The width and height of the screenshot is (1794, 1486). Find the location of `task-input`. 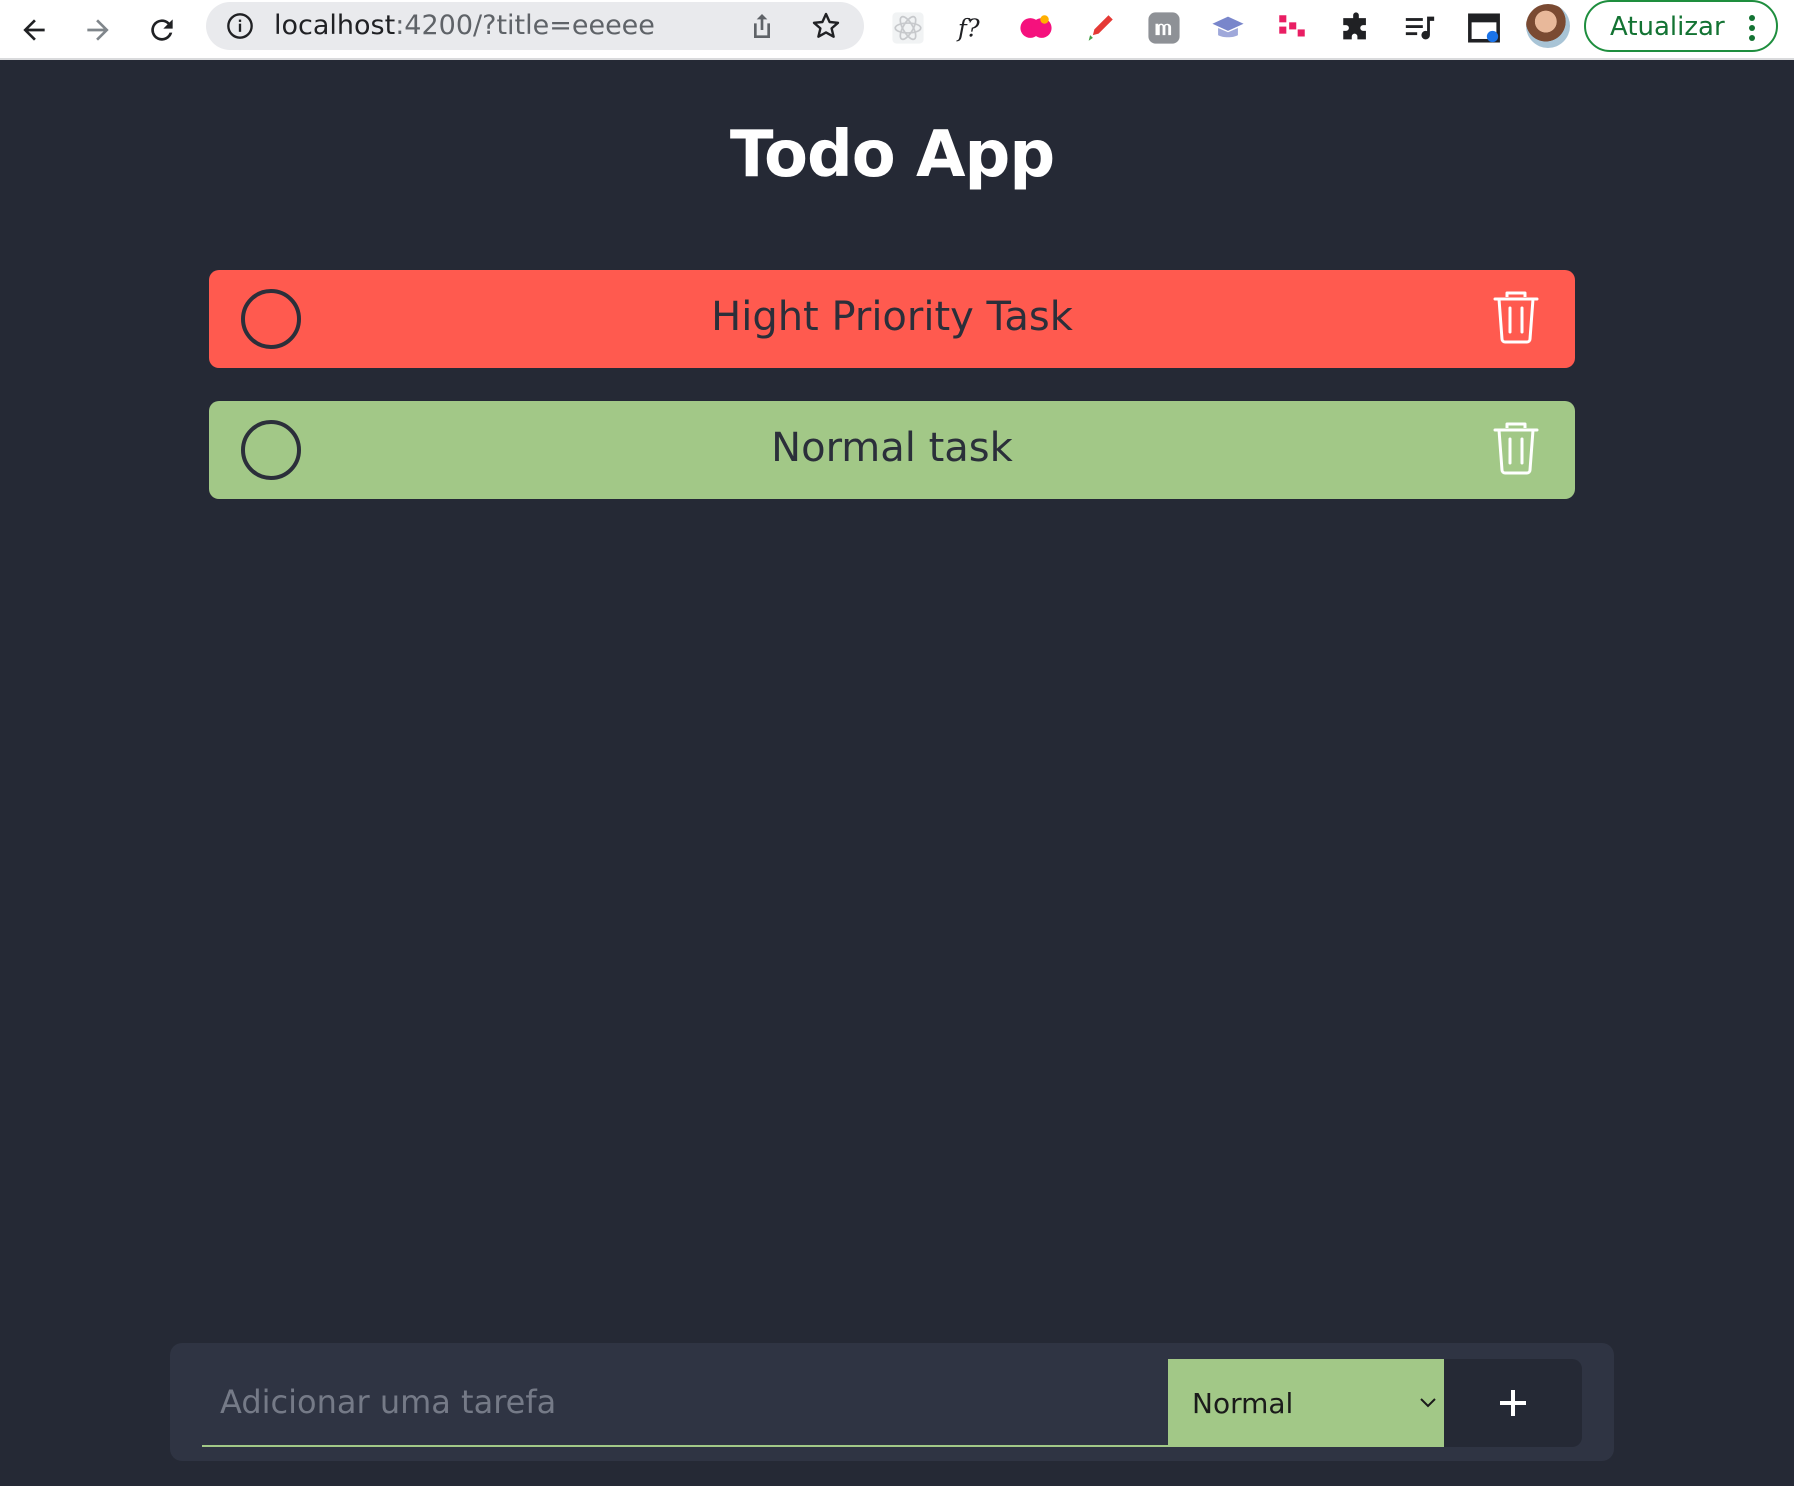

task-input is located at coordinates (686, 1403).